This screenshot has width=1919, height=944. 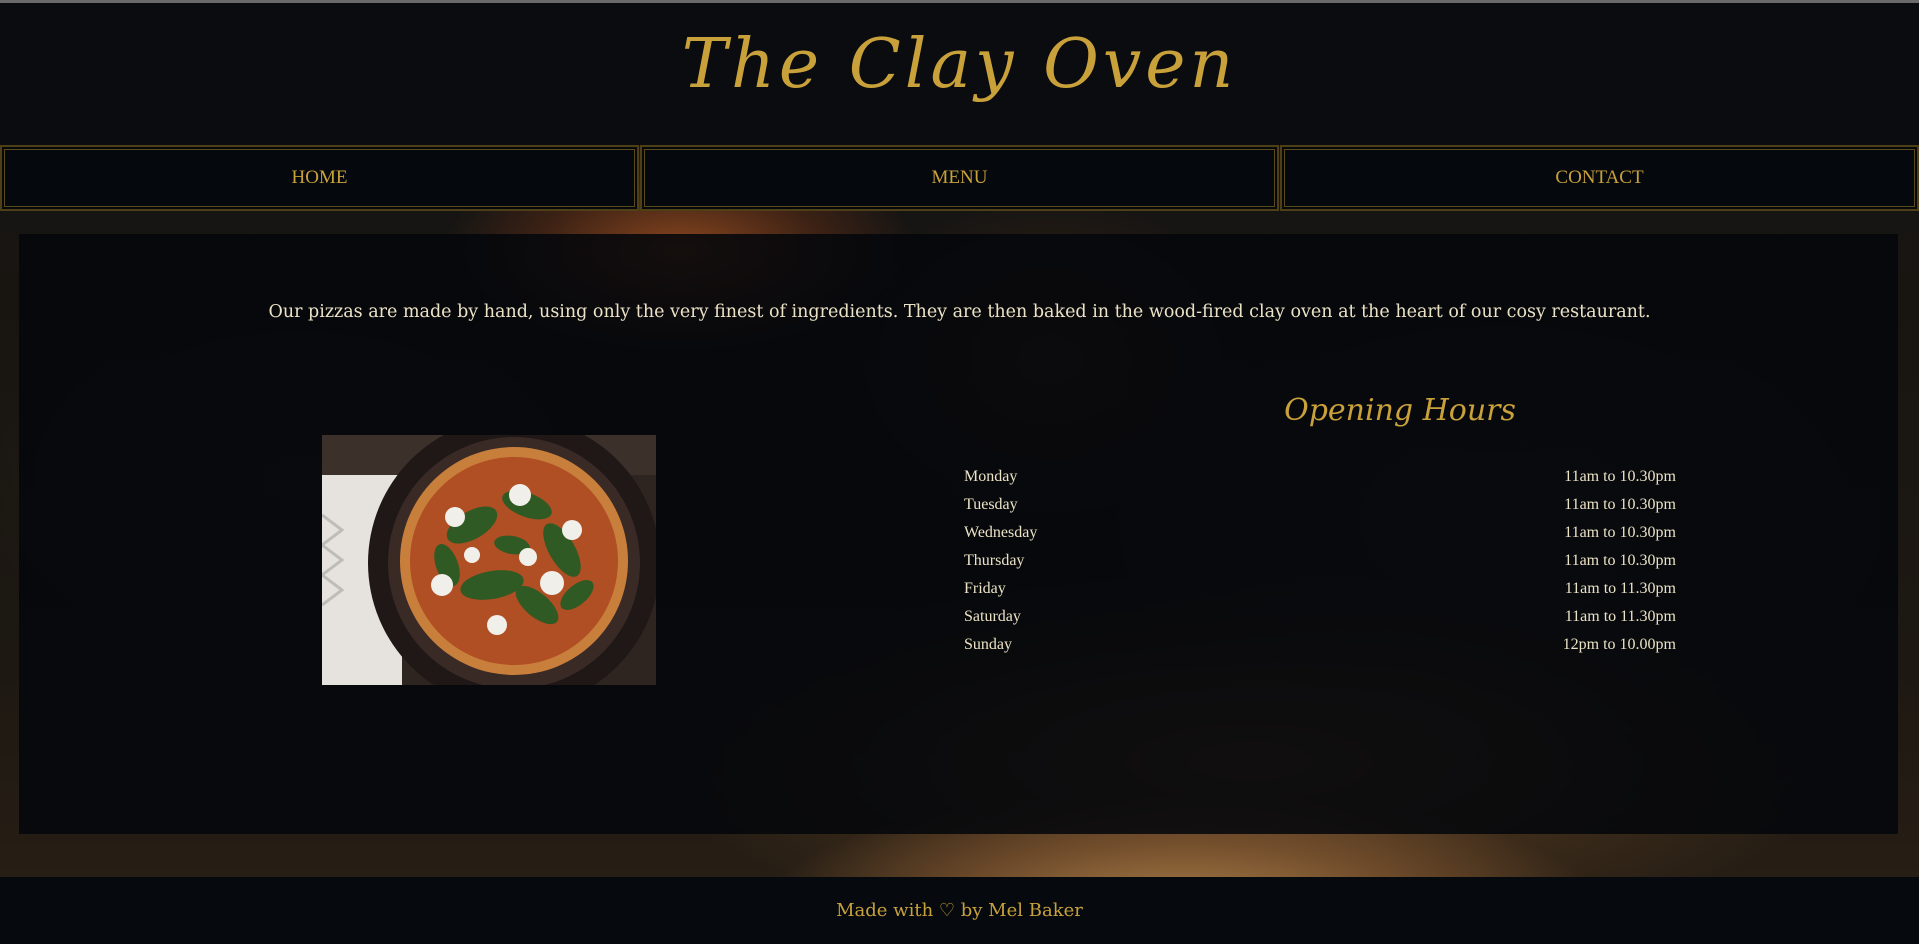 I want to click on hours-row: Thursday 11am to 10.30pm, so click(x=1320, y=561).